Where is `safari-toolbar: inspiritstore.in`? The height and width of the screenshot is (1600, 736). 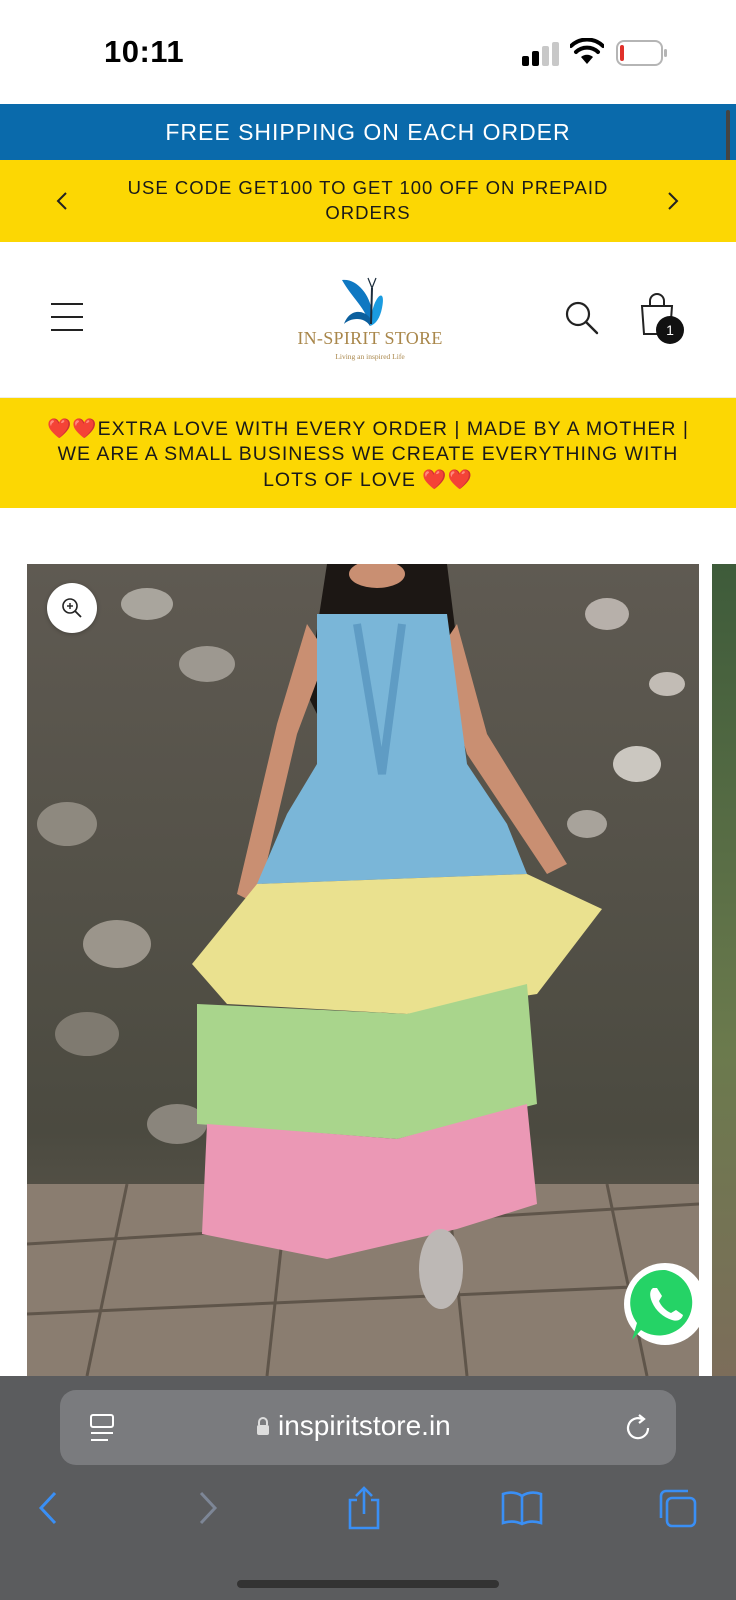 safari-toolbar: inspiritstore.in is located at coordinates (368, 1488).